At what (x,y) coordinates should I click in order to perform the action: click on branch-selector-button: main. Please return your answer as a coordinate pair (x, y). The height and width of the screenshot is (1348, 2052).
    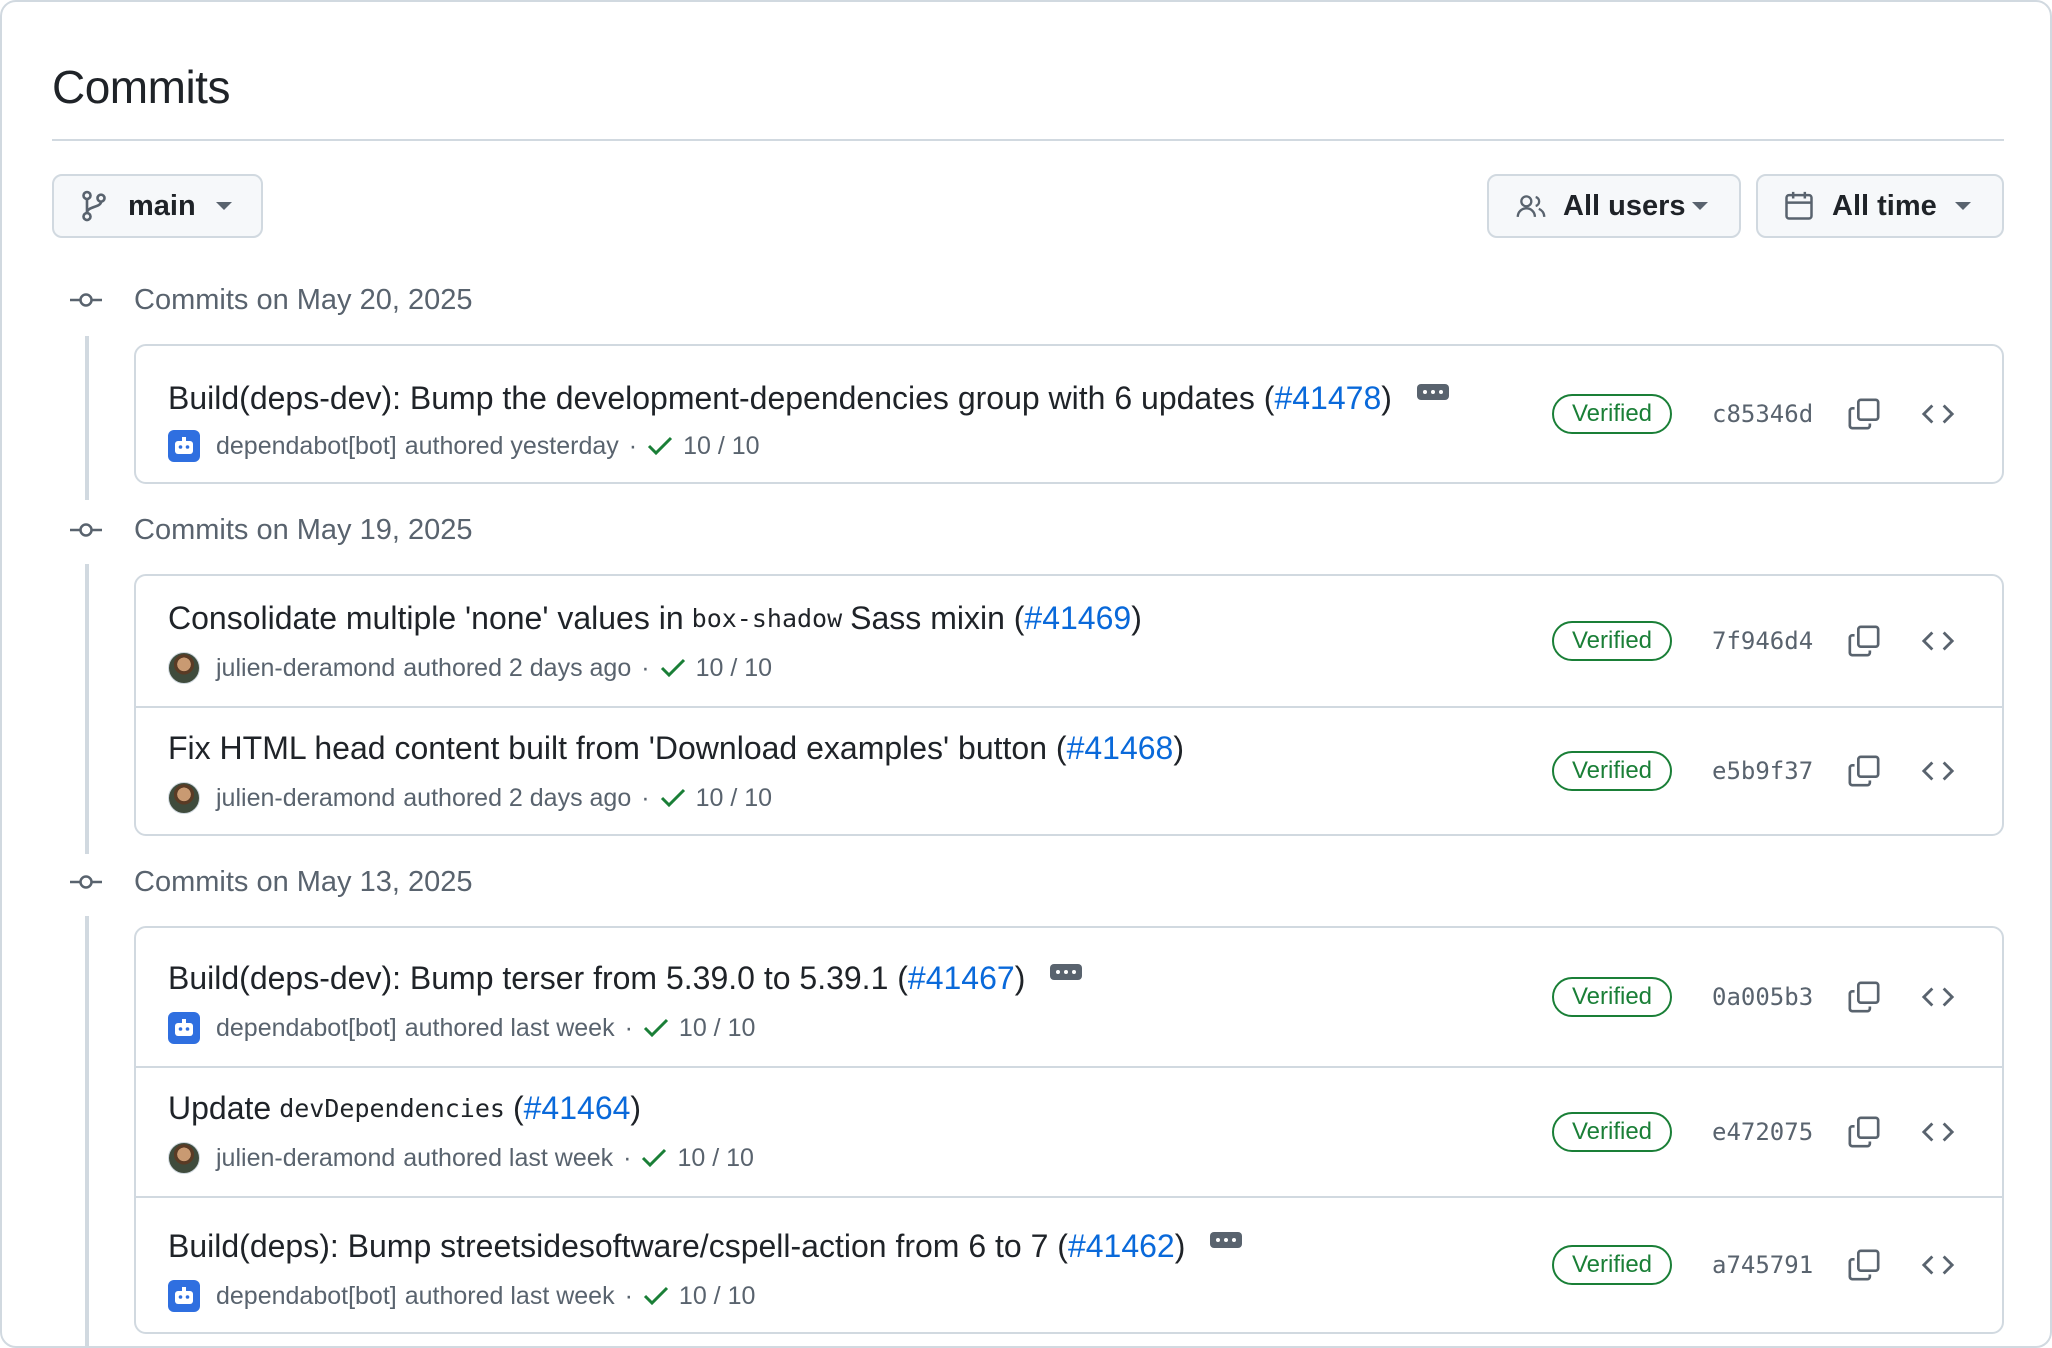
    Looking at the image, I should click on (157, 206).